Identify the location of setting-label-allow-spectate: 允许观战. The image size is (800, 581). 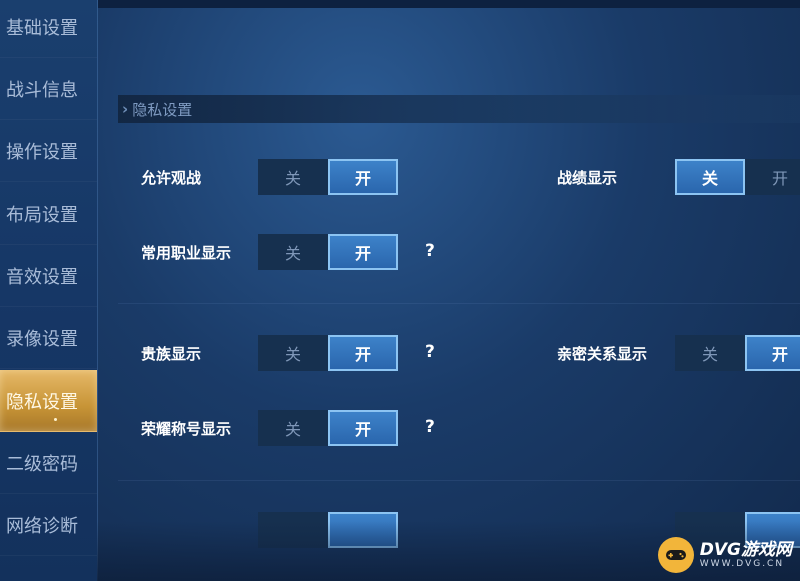
(171, 178).